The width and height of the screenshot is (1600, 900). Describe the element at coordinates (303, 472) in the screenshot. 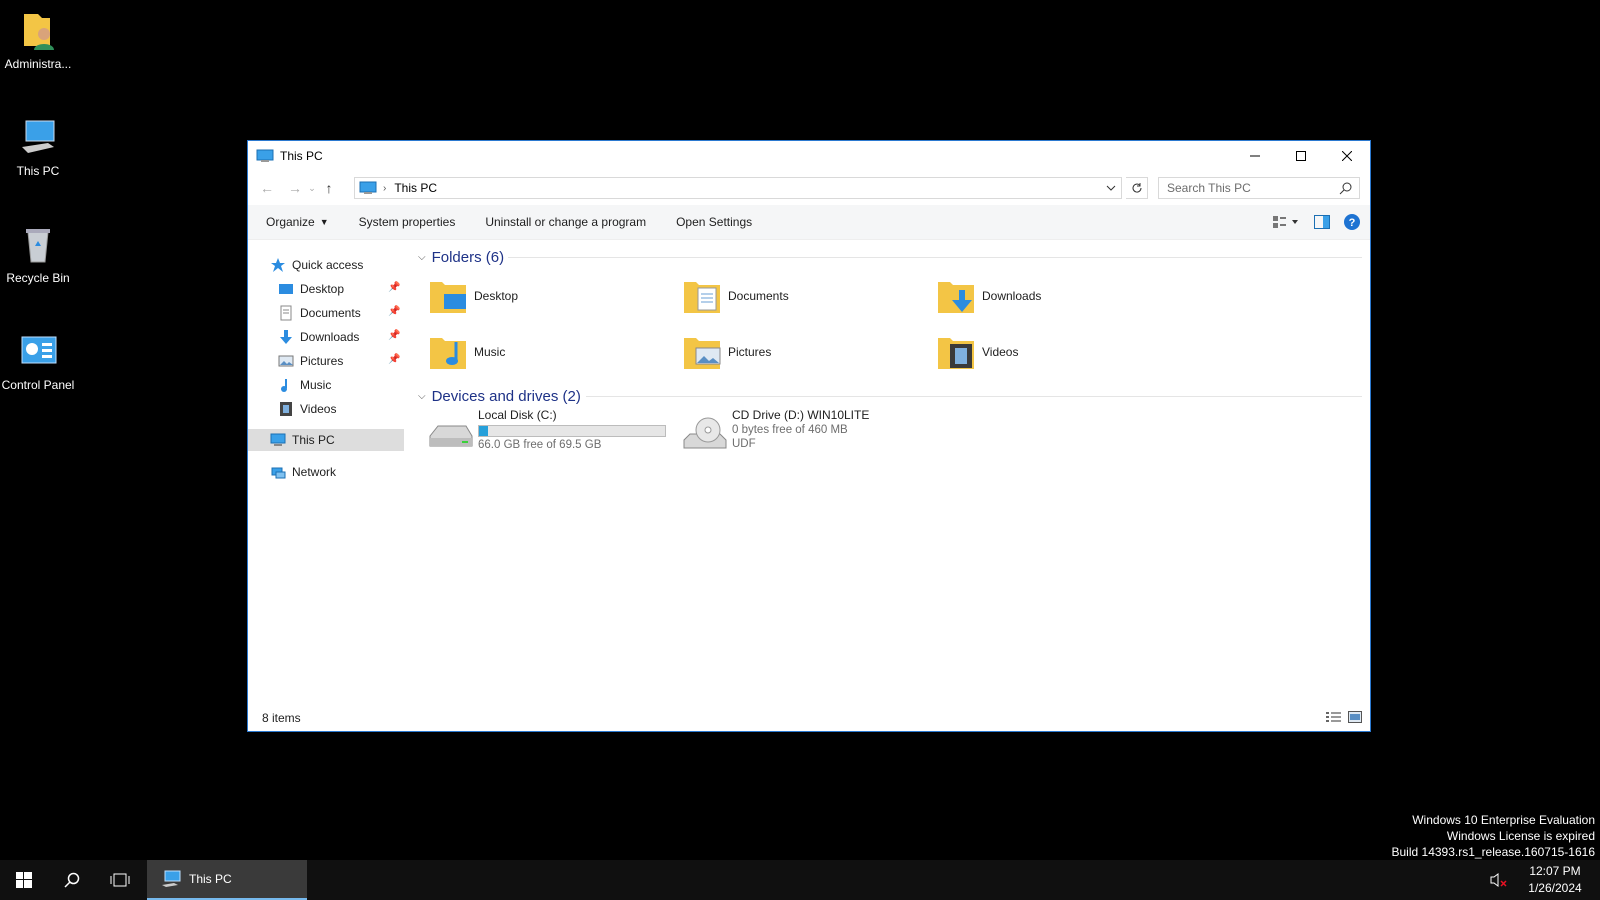

I see `nav-network: Network` at that location.